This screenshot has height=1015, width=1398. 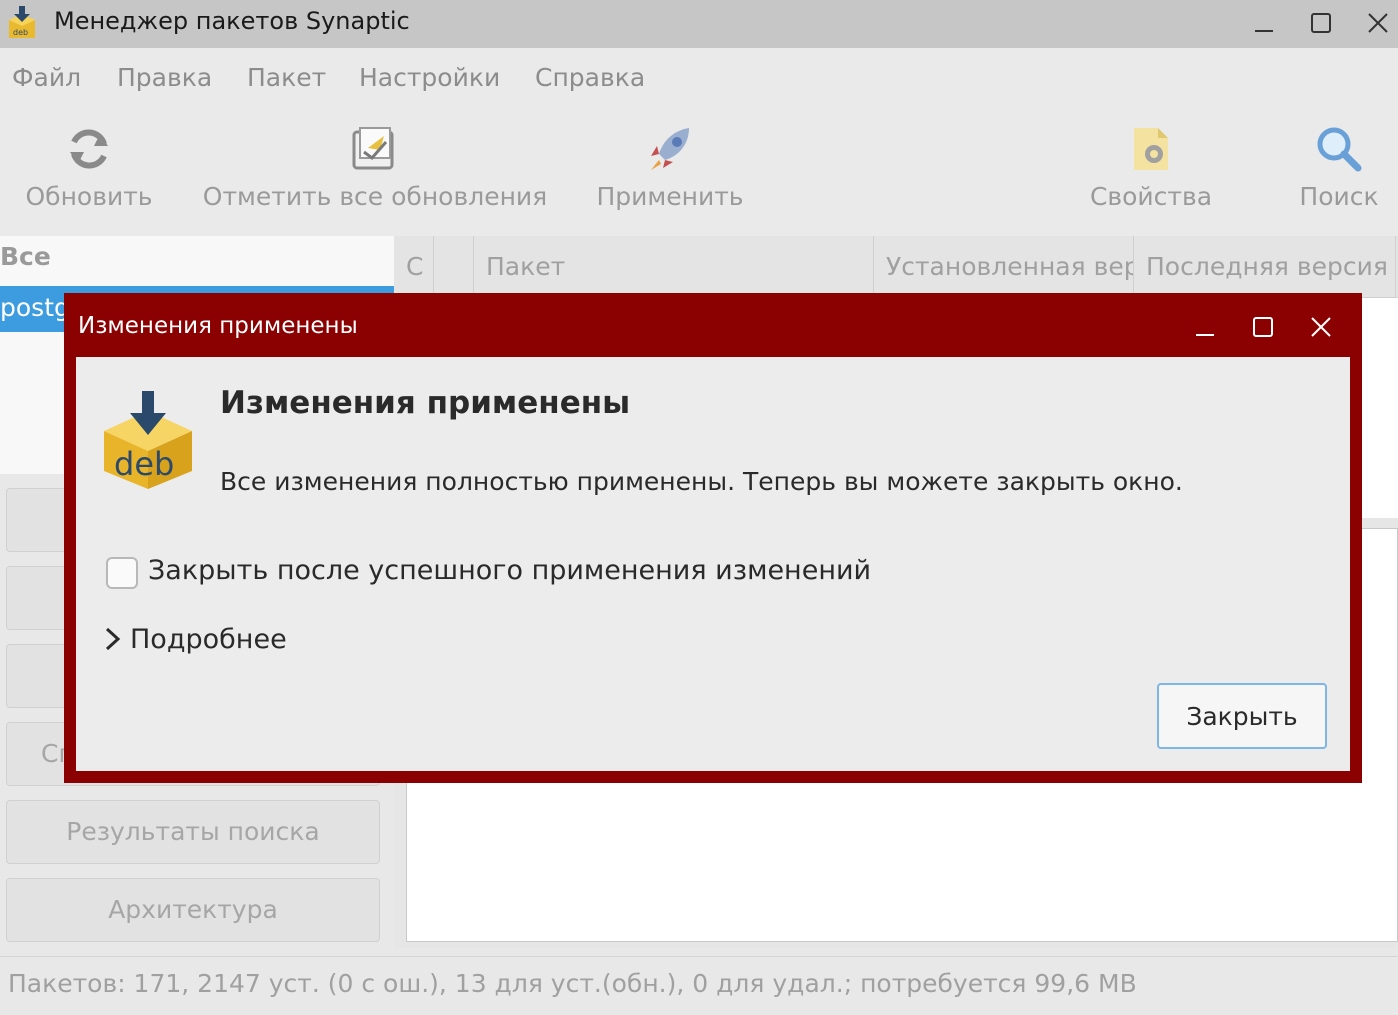 I want to click on dialog-maximize-button, so click(x=1263, y=327).